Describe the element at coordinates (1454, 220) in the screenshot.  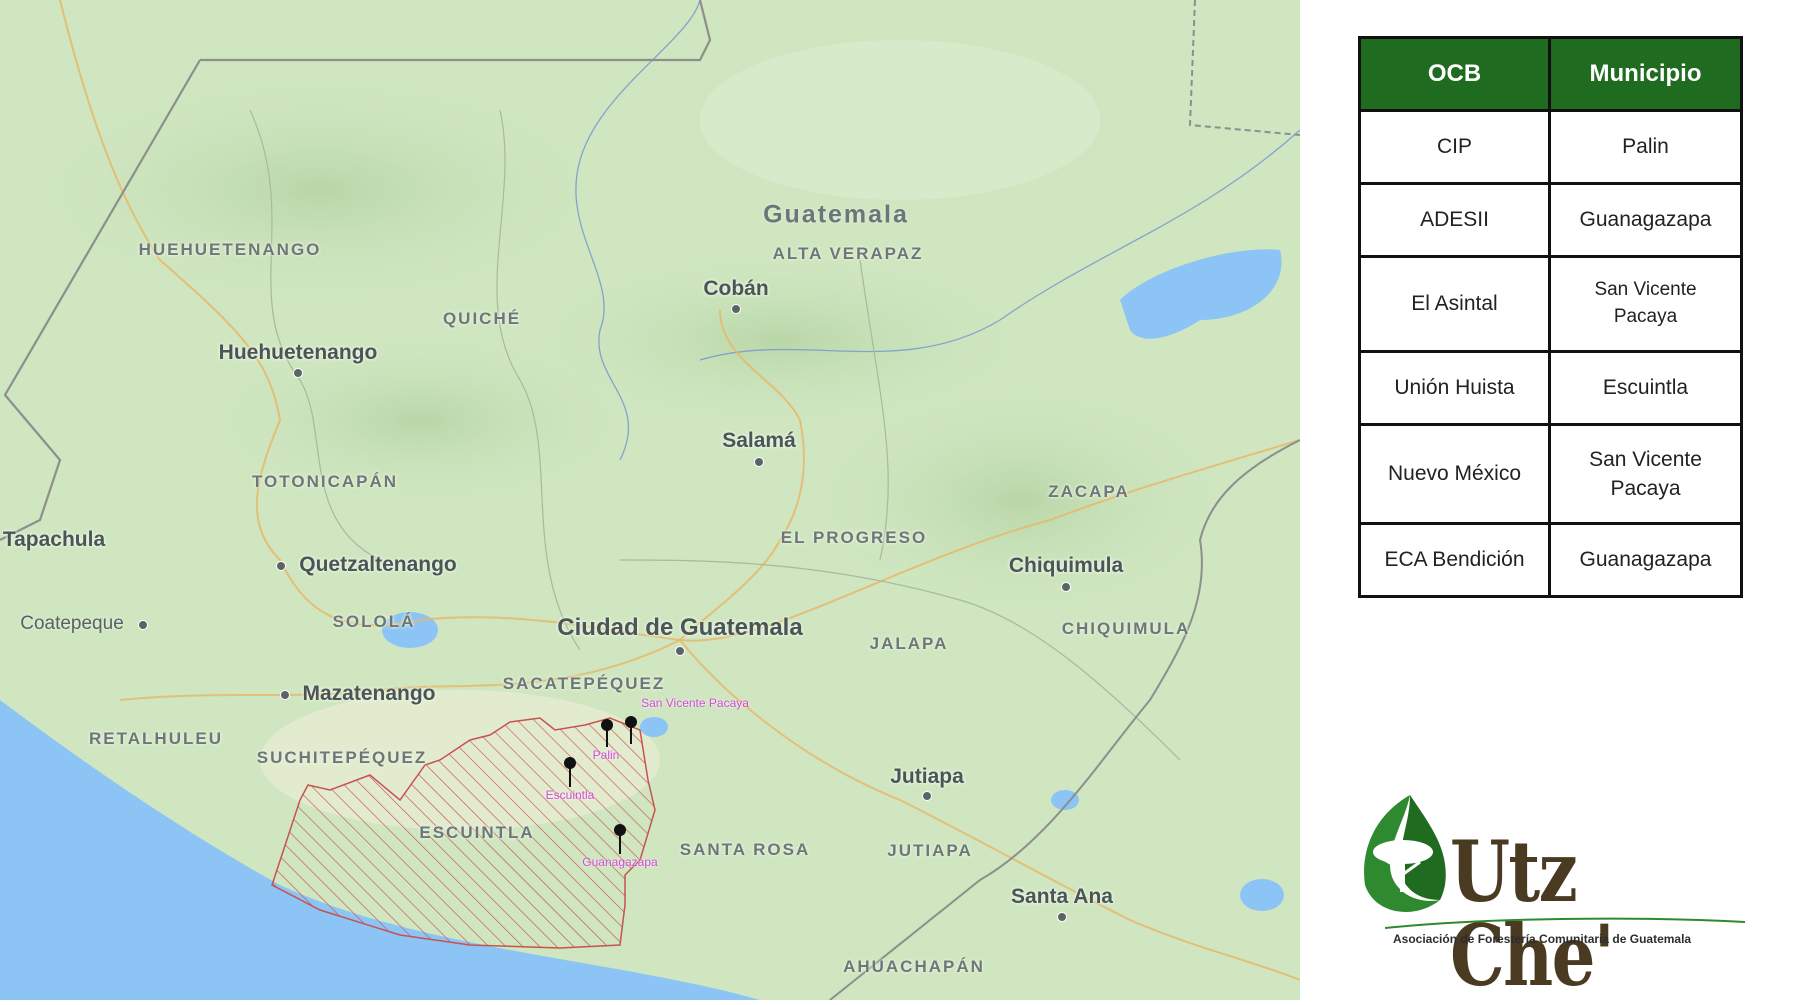
I see `ocb-cell: ADESII` at that location.